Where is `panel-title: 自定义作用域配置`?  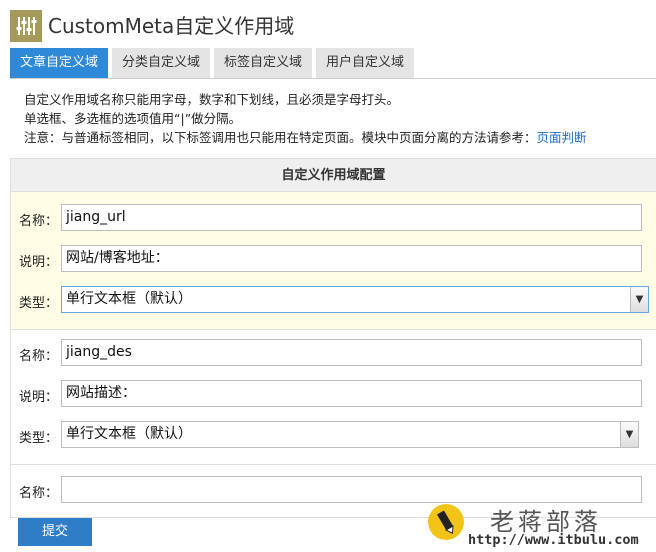 panel-title: 自定义作用域配置 is located at coordinates (333, 175).